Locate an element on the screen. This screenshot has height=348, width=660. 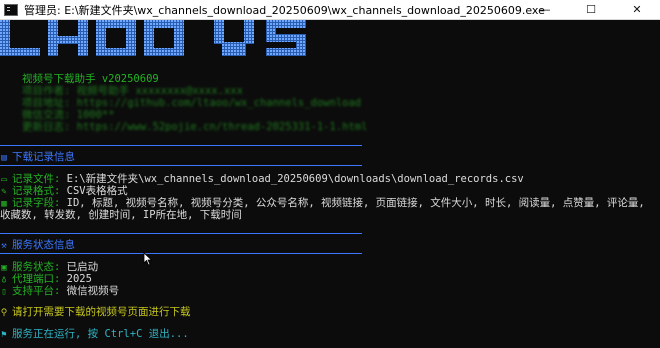
document-icon: ▤ is located at coordinates (4, 158).